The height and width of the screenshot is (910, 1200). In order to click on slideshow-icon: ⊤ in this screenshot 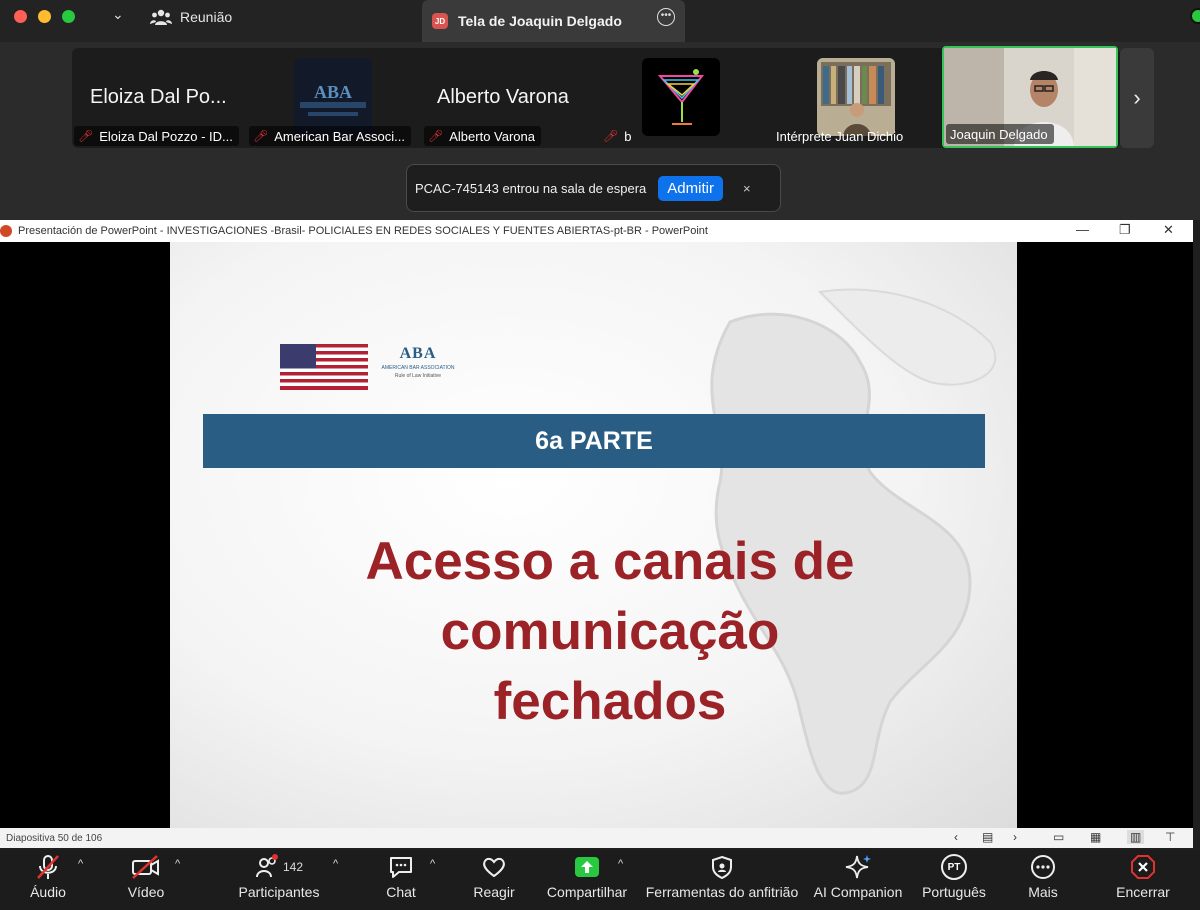, I will do `click(1170, 837)`.